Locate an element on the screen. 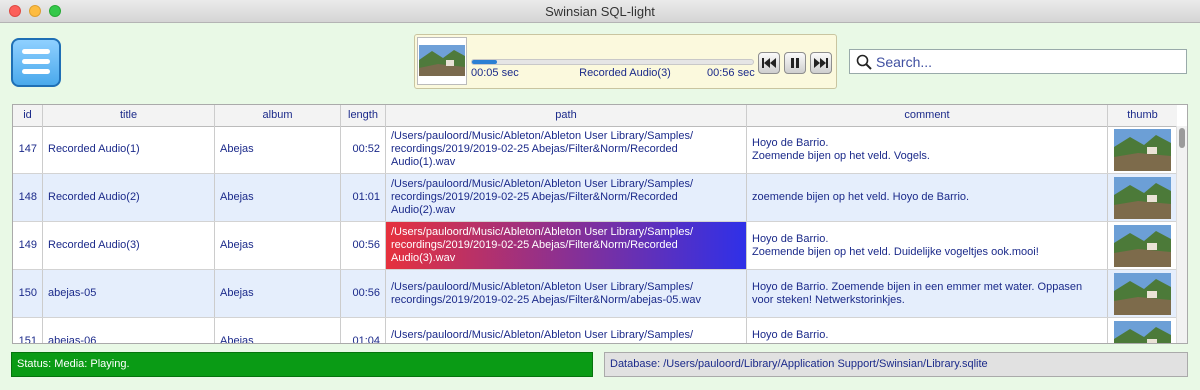  cell-title: Recorded Audio(3) is located at coordinates (129, 245).